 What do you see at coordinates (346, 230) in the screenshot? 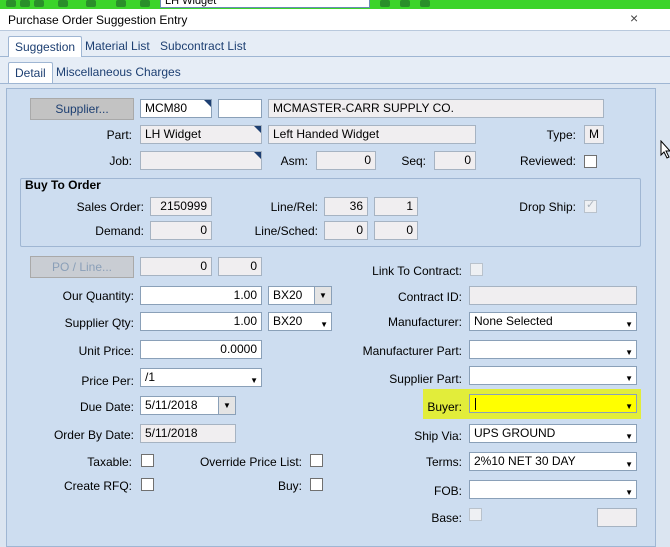
I see `sched-line-field: 0` at bounding box center [346, 230].